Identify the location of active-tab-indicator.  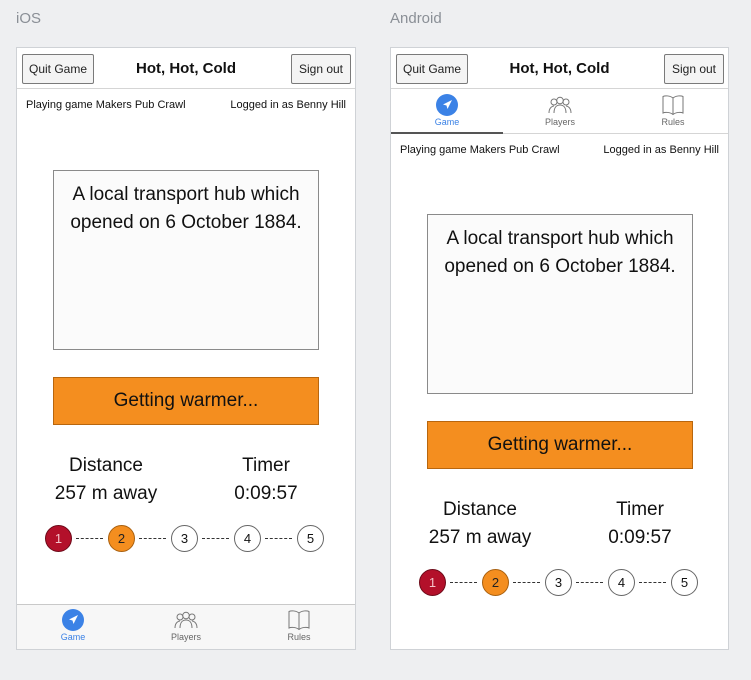
(447, 133).